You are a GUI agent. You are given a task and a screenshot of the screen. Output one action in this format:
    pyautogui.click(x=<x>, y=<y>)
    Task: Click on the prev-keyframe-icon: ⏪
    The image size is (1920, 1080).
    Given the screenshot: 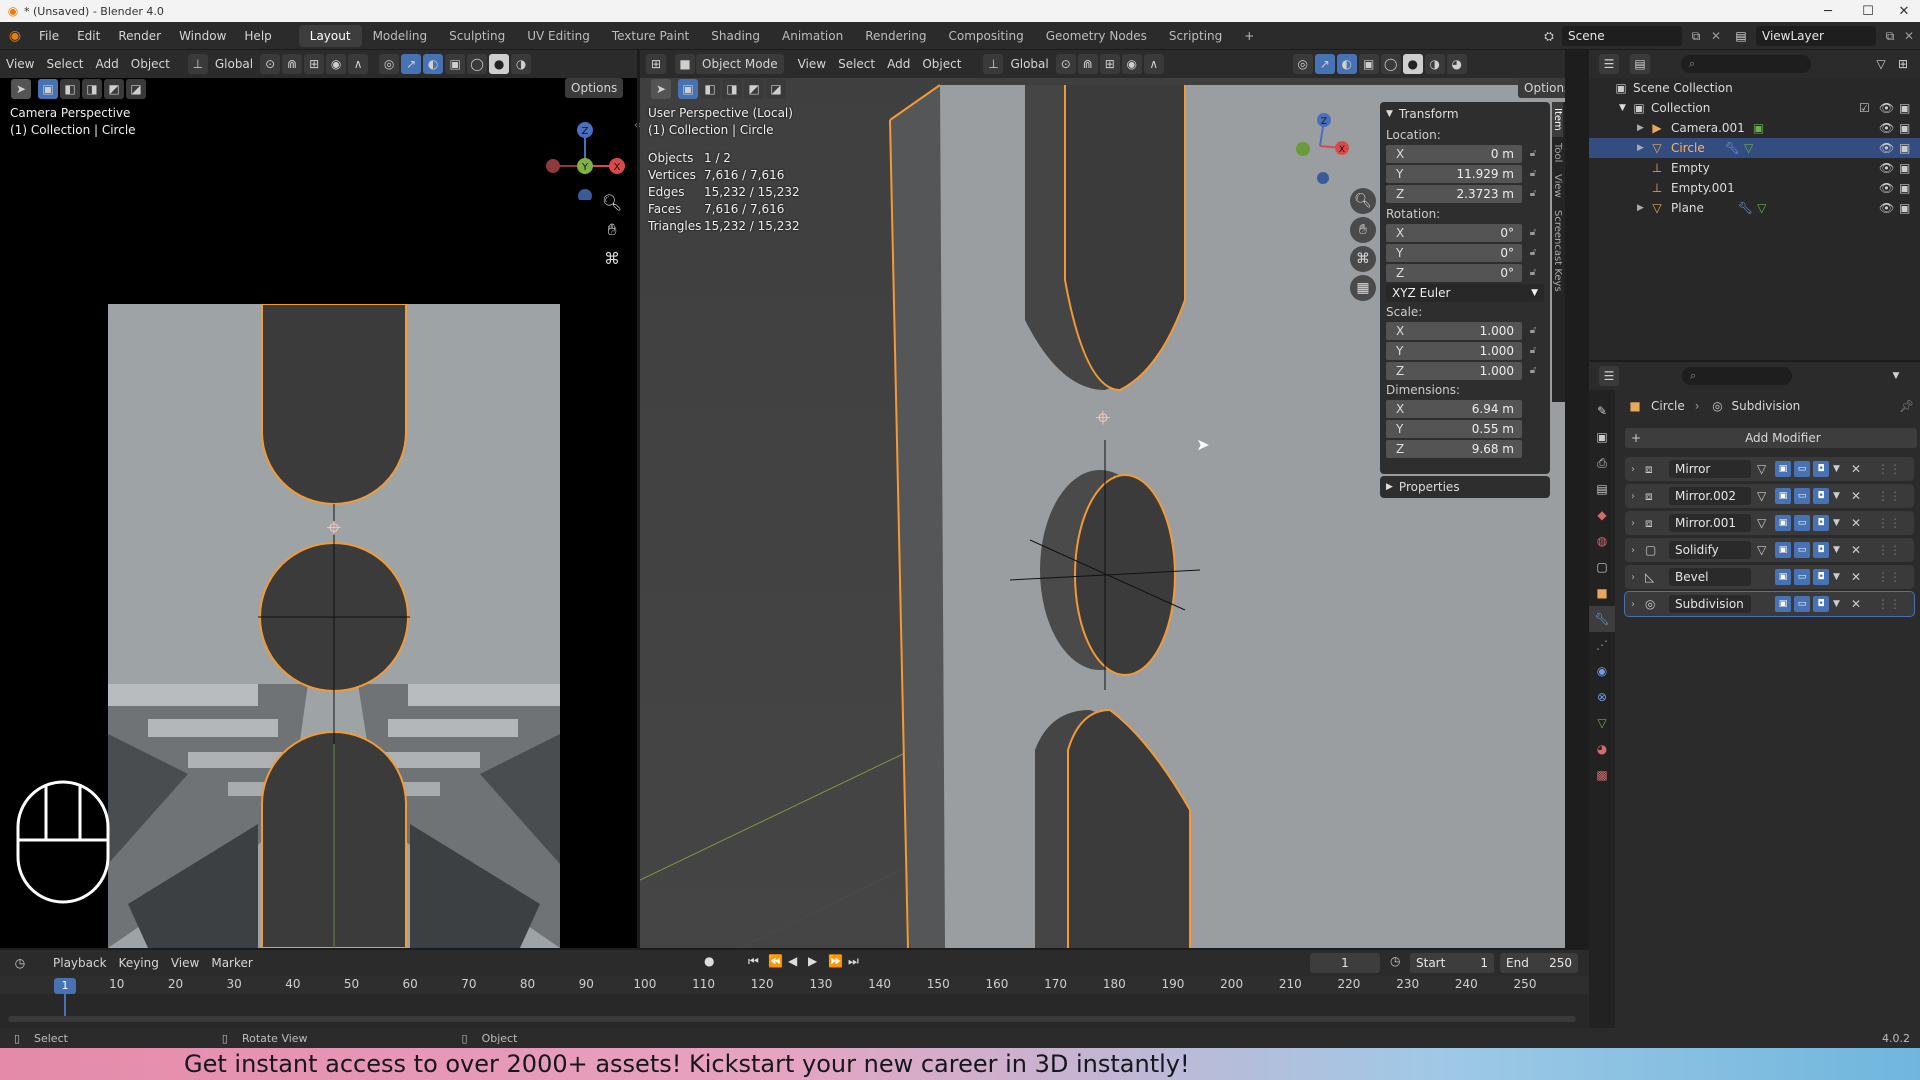 What is the action you would take?
    pyautogui.click(x=775, y=961)
    